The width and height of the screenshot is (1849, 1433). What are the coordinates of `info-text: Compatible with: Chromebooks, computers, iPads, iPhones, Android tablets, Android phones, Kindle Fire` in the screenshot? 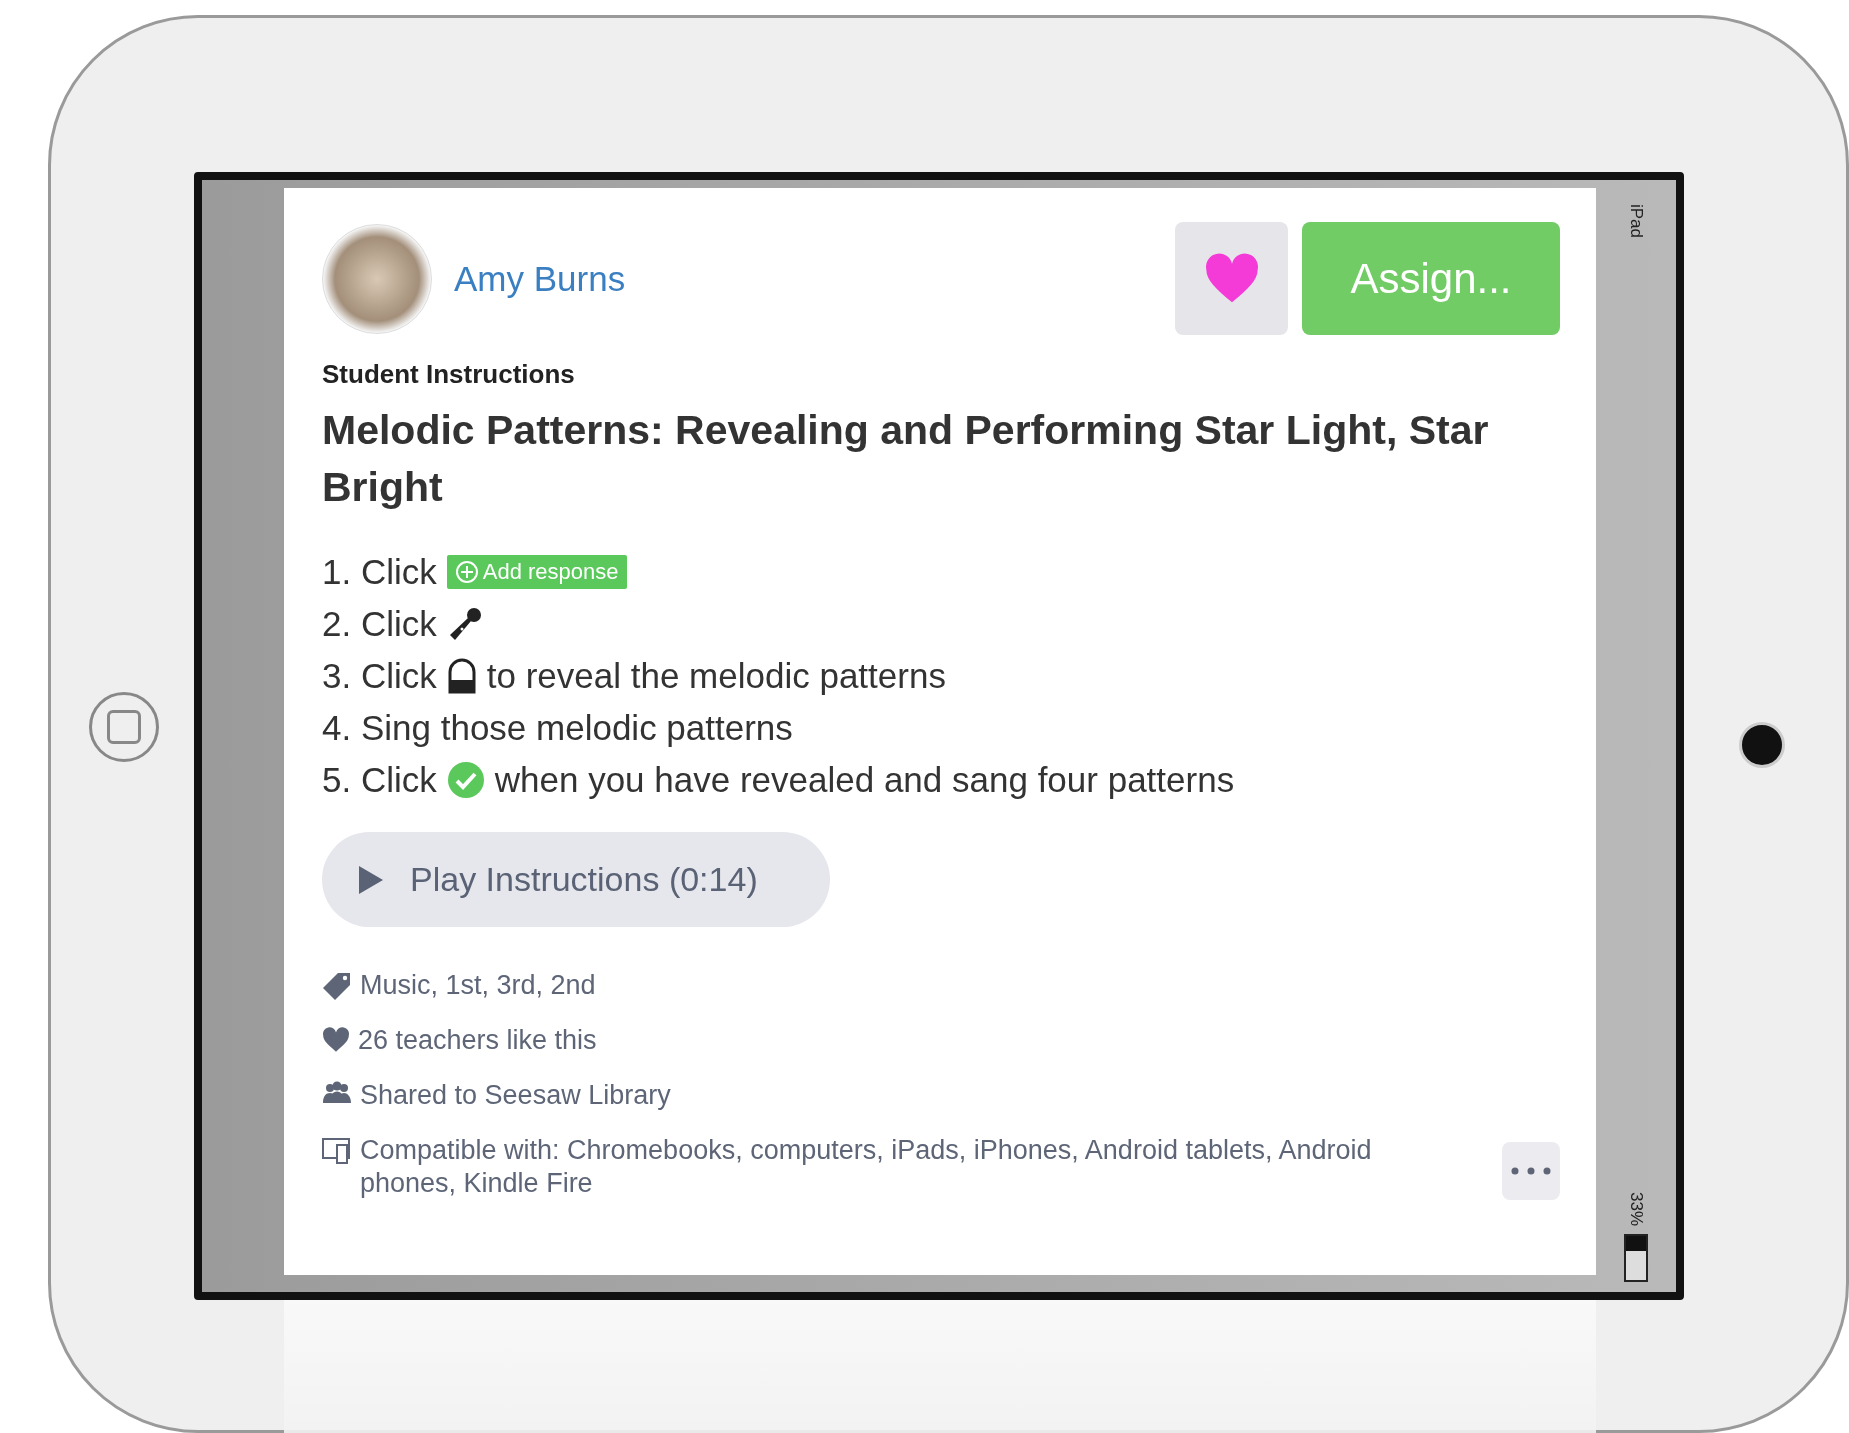 It's located at (866, 1167).